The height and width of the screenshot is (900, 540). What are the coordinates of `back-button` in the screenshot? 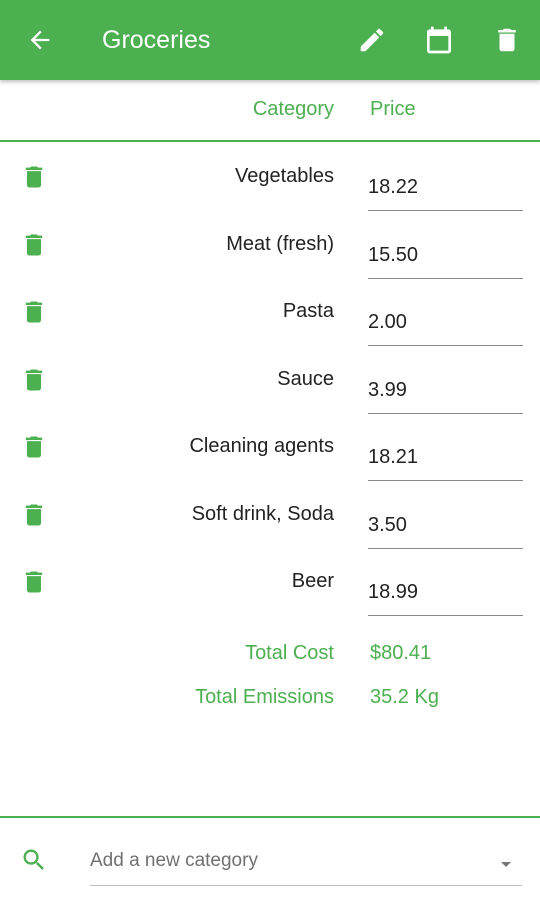 It's located at (40, 40).